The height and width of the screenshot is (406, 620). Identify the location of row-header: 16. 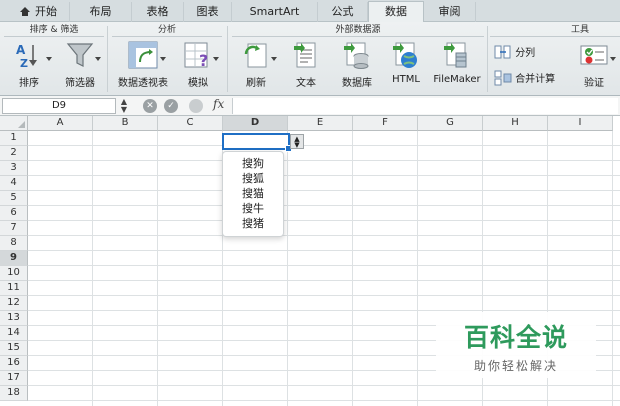
(14, 363).